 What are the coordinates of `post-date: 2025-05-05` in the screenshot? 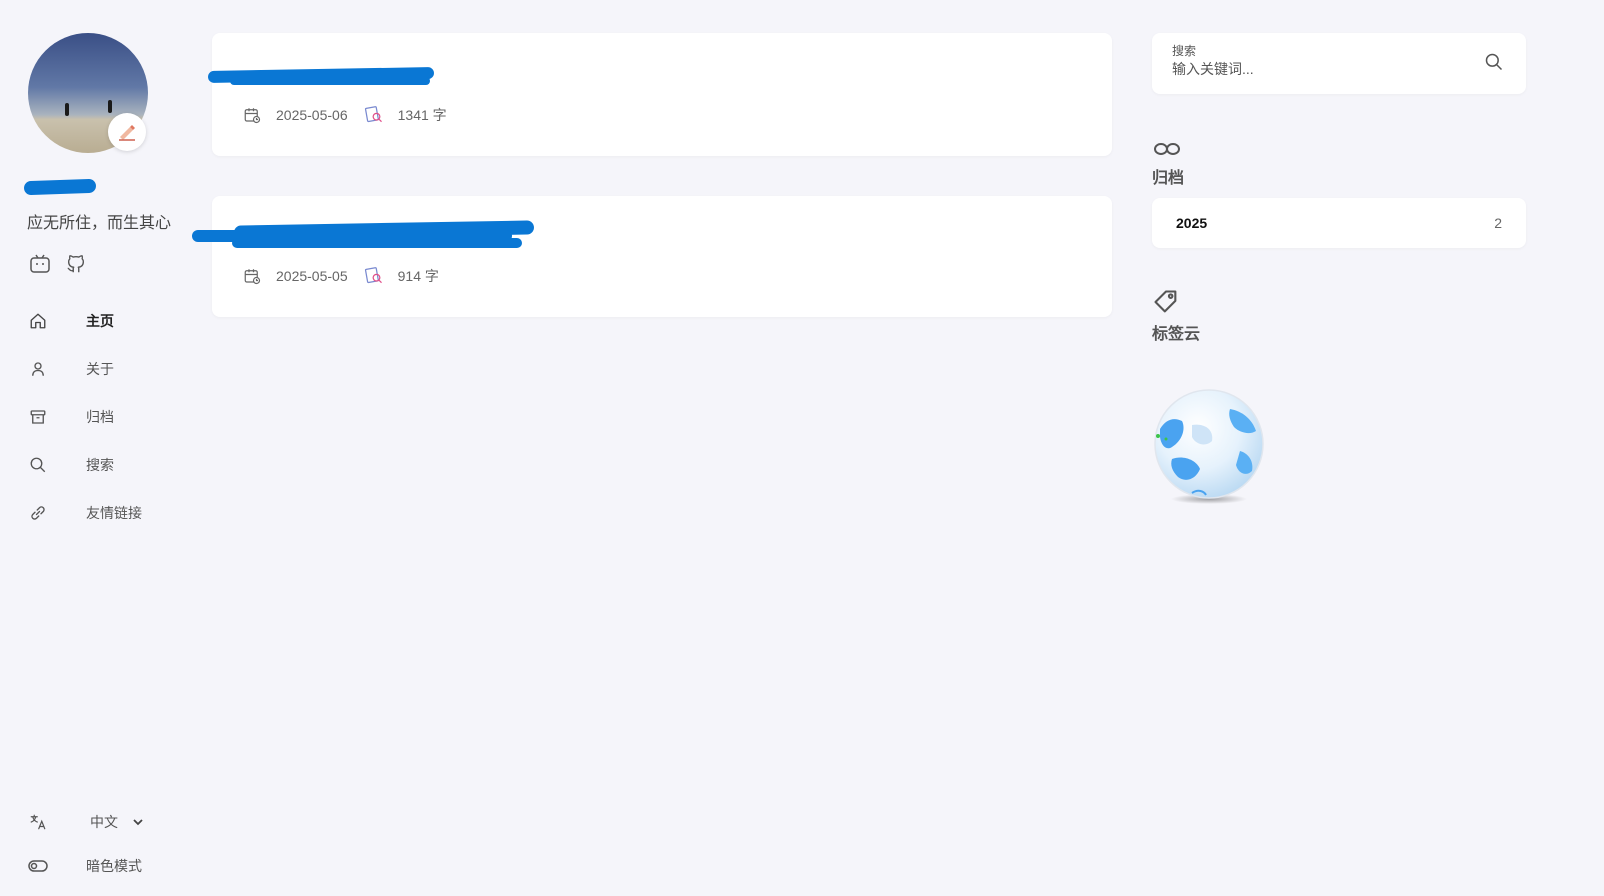 It's located at (312, 276).